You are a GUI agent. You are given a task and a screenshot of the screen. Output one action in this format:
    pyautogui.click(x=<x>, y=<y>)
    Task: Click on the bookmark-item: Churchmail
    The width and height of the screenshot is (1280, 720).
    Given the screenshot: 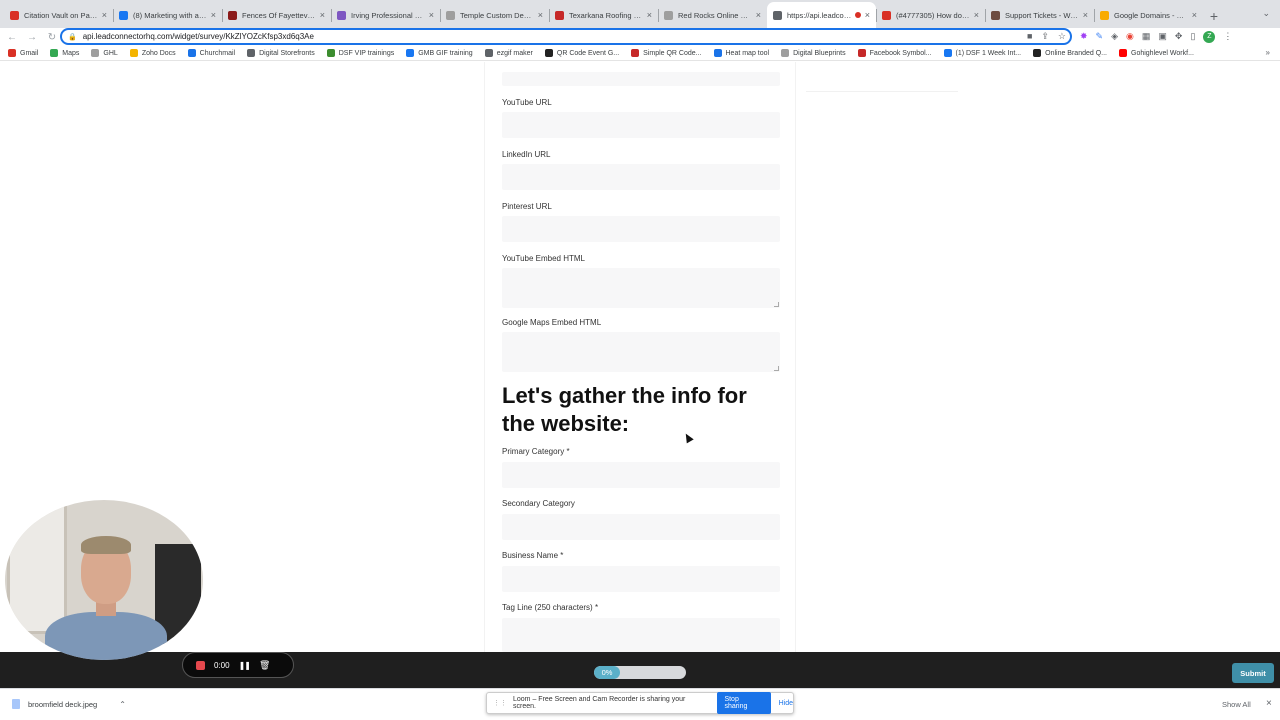 What is the action you would take?
    pyautogui.click(x=211, y=53)
    